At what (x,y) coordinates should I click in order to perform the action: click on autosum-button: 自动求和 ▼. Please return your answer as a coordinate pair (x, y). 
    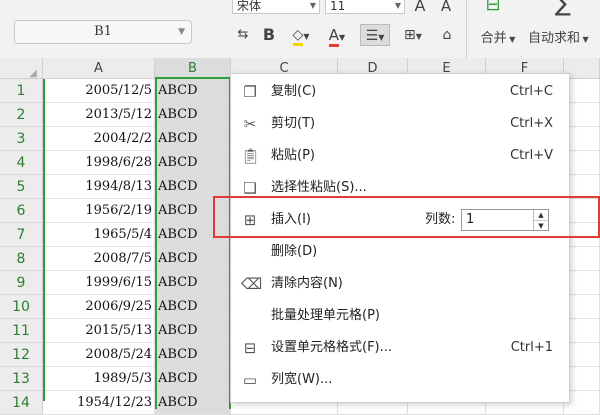
    Looking at the image, I should click on (564, 39).